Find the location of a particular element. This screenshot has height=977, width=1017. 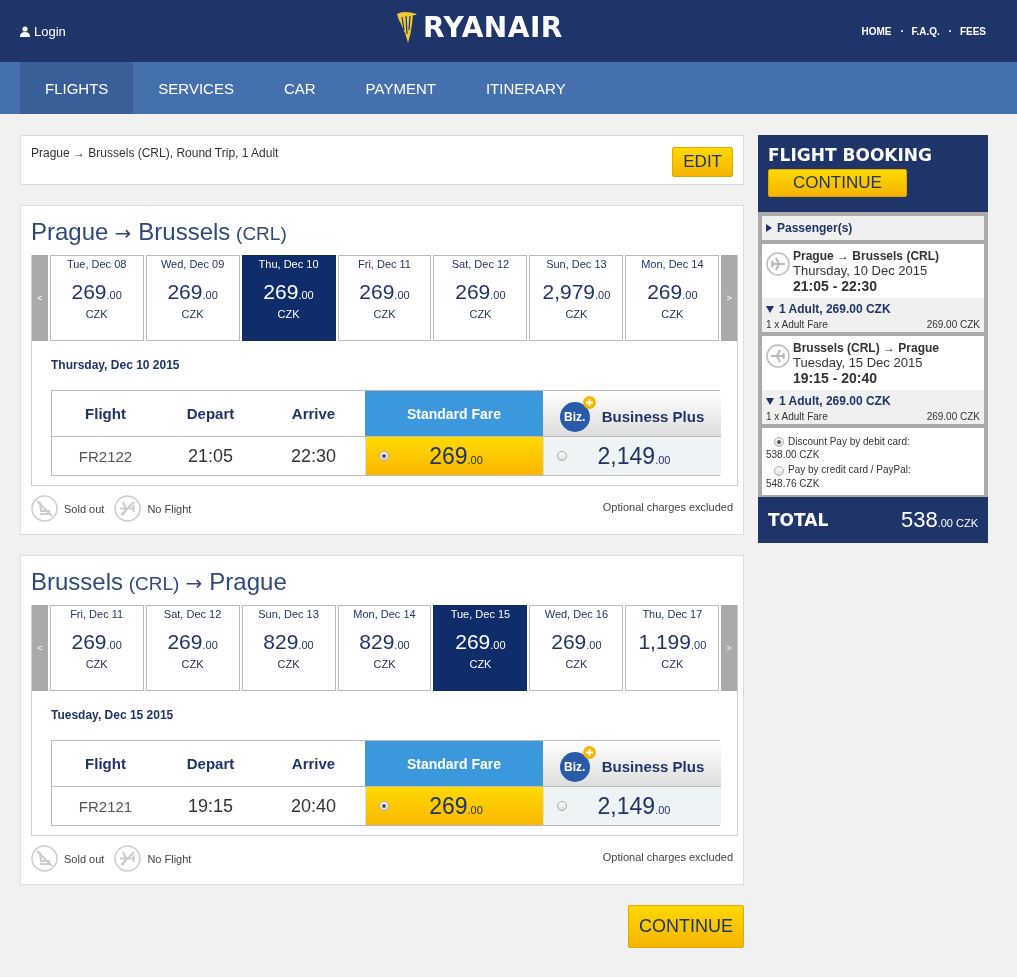

segment-date: Thursday, 10 Dec 2015 is located at coordinates (861, 270).